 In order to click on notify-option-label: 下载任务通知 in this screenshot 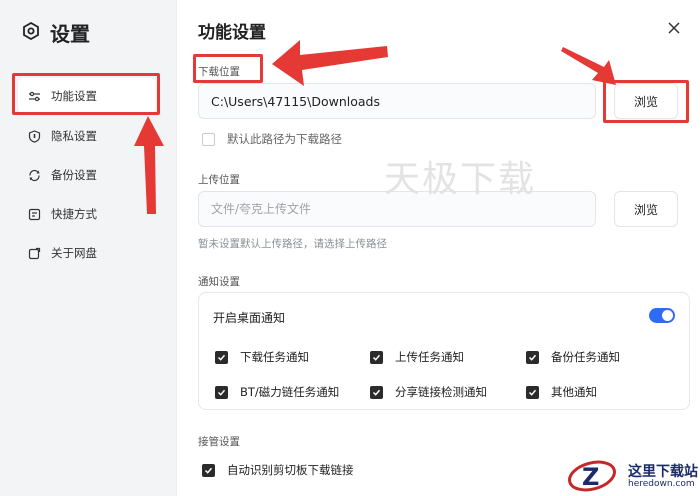, I will do `click(274, 357)`.